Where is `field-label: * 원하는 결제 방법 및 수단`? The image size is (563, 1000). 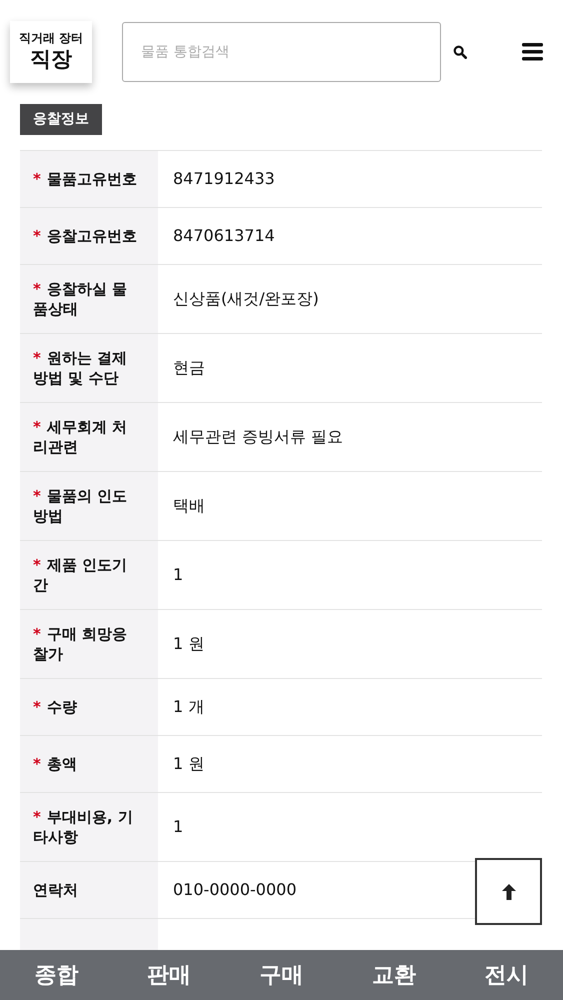 field-label: * 원하는 결제 방법 및 수단 is located at coordinates (80, 368).